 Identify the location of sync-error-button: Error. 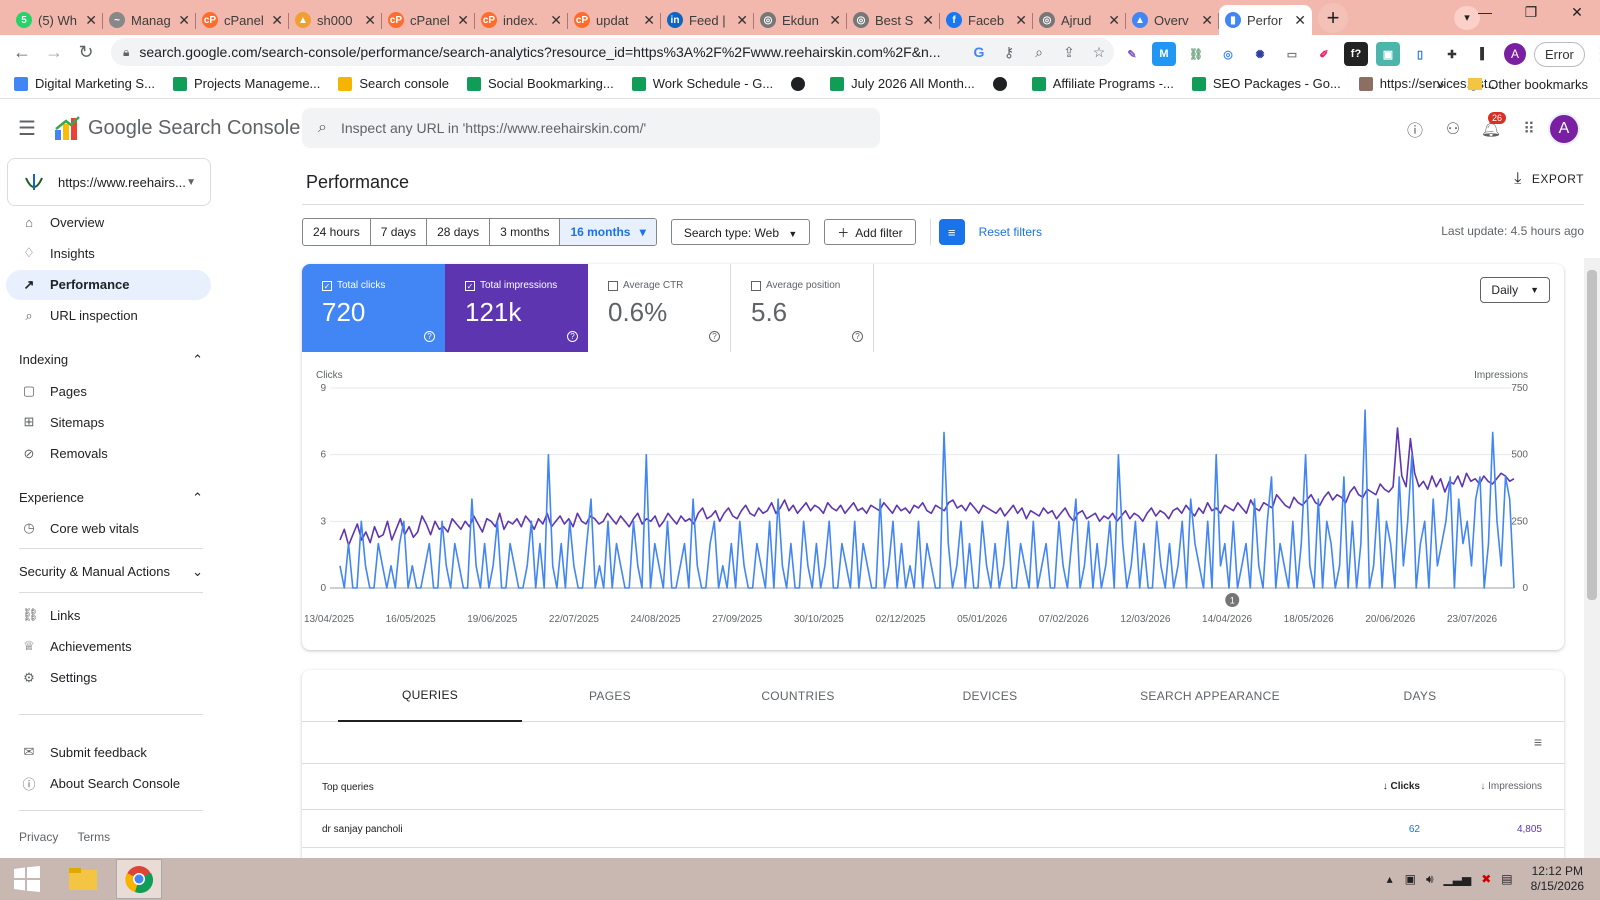
(1559, 54).